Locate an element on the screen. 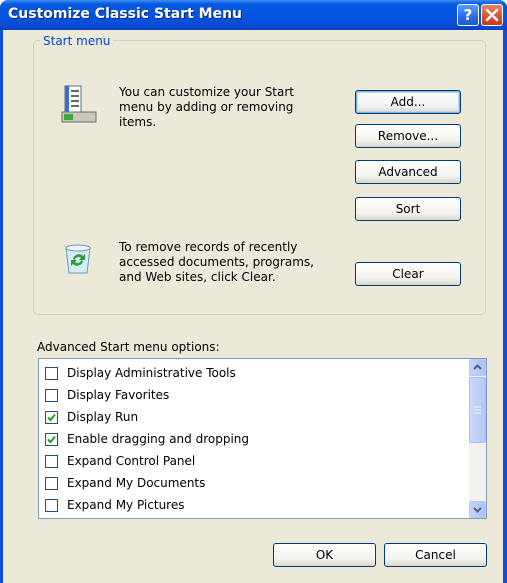 The image size is (507, 583). vertical-scrollbar is located at coordinates (477, 438).